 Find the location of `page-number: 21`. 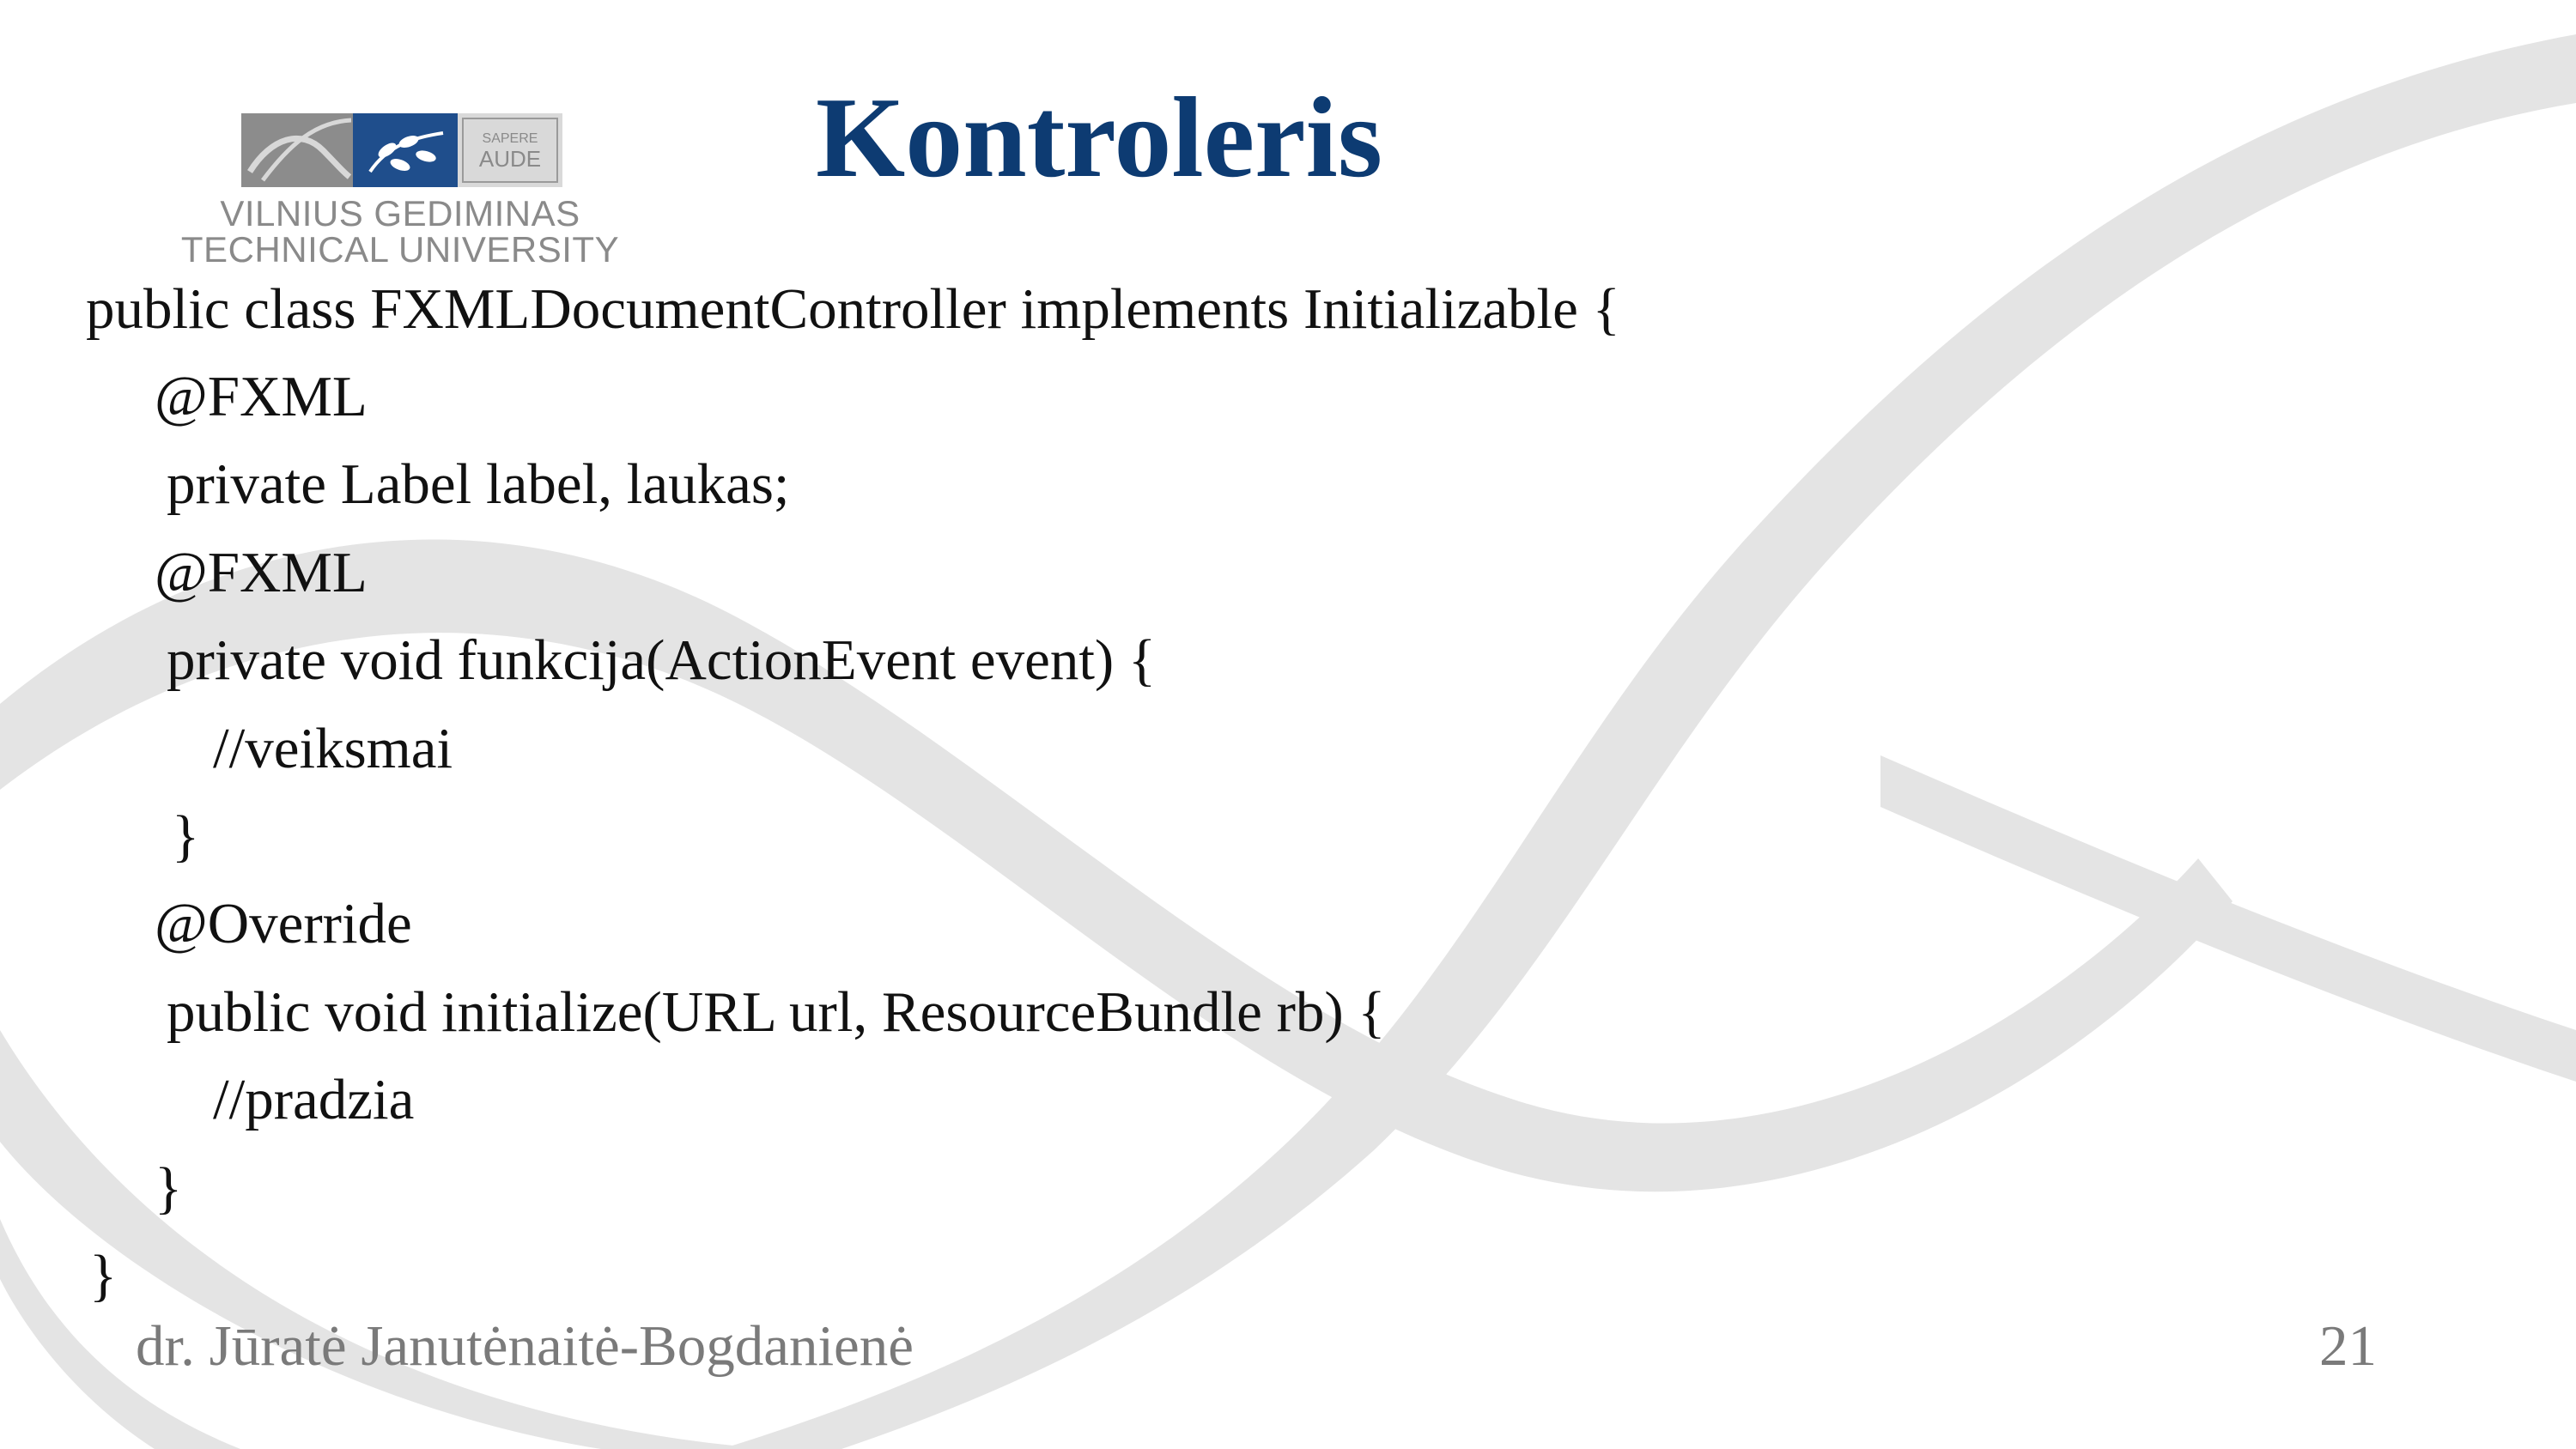

page-number: 21 is located at coordinates (2348, 1346).